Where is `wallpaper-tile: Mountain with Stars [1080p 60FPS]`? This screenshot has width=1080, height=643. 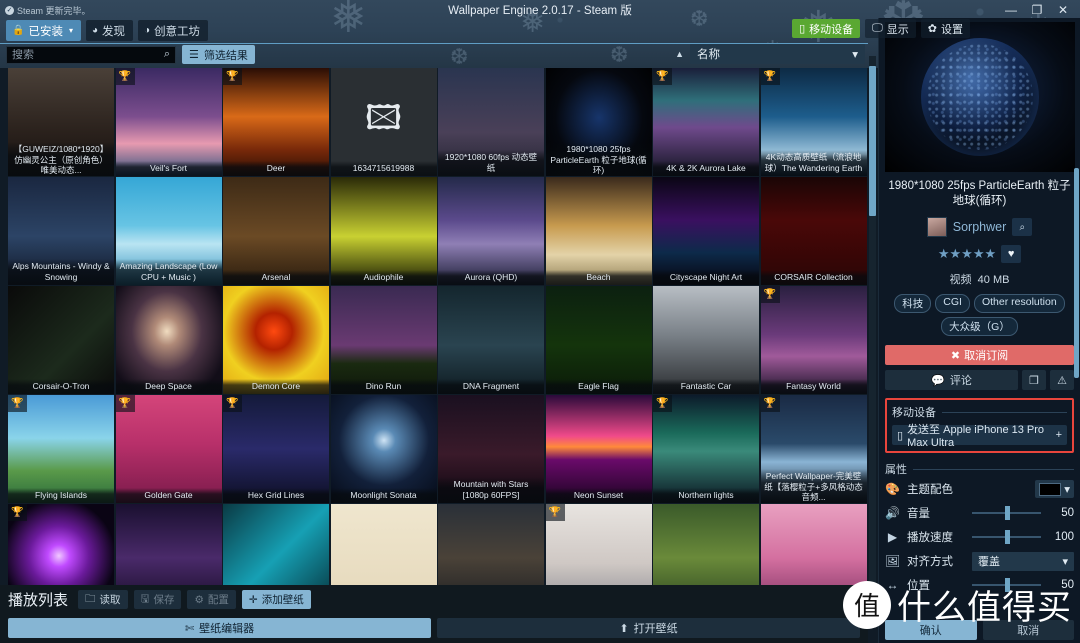
wallpaper-tile: Mountain with Stars [1080p 60FPS] is located at coordinates (491, 449).